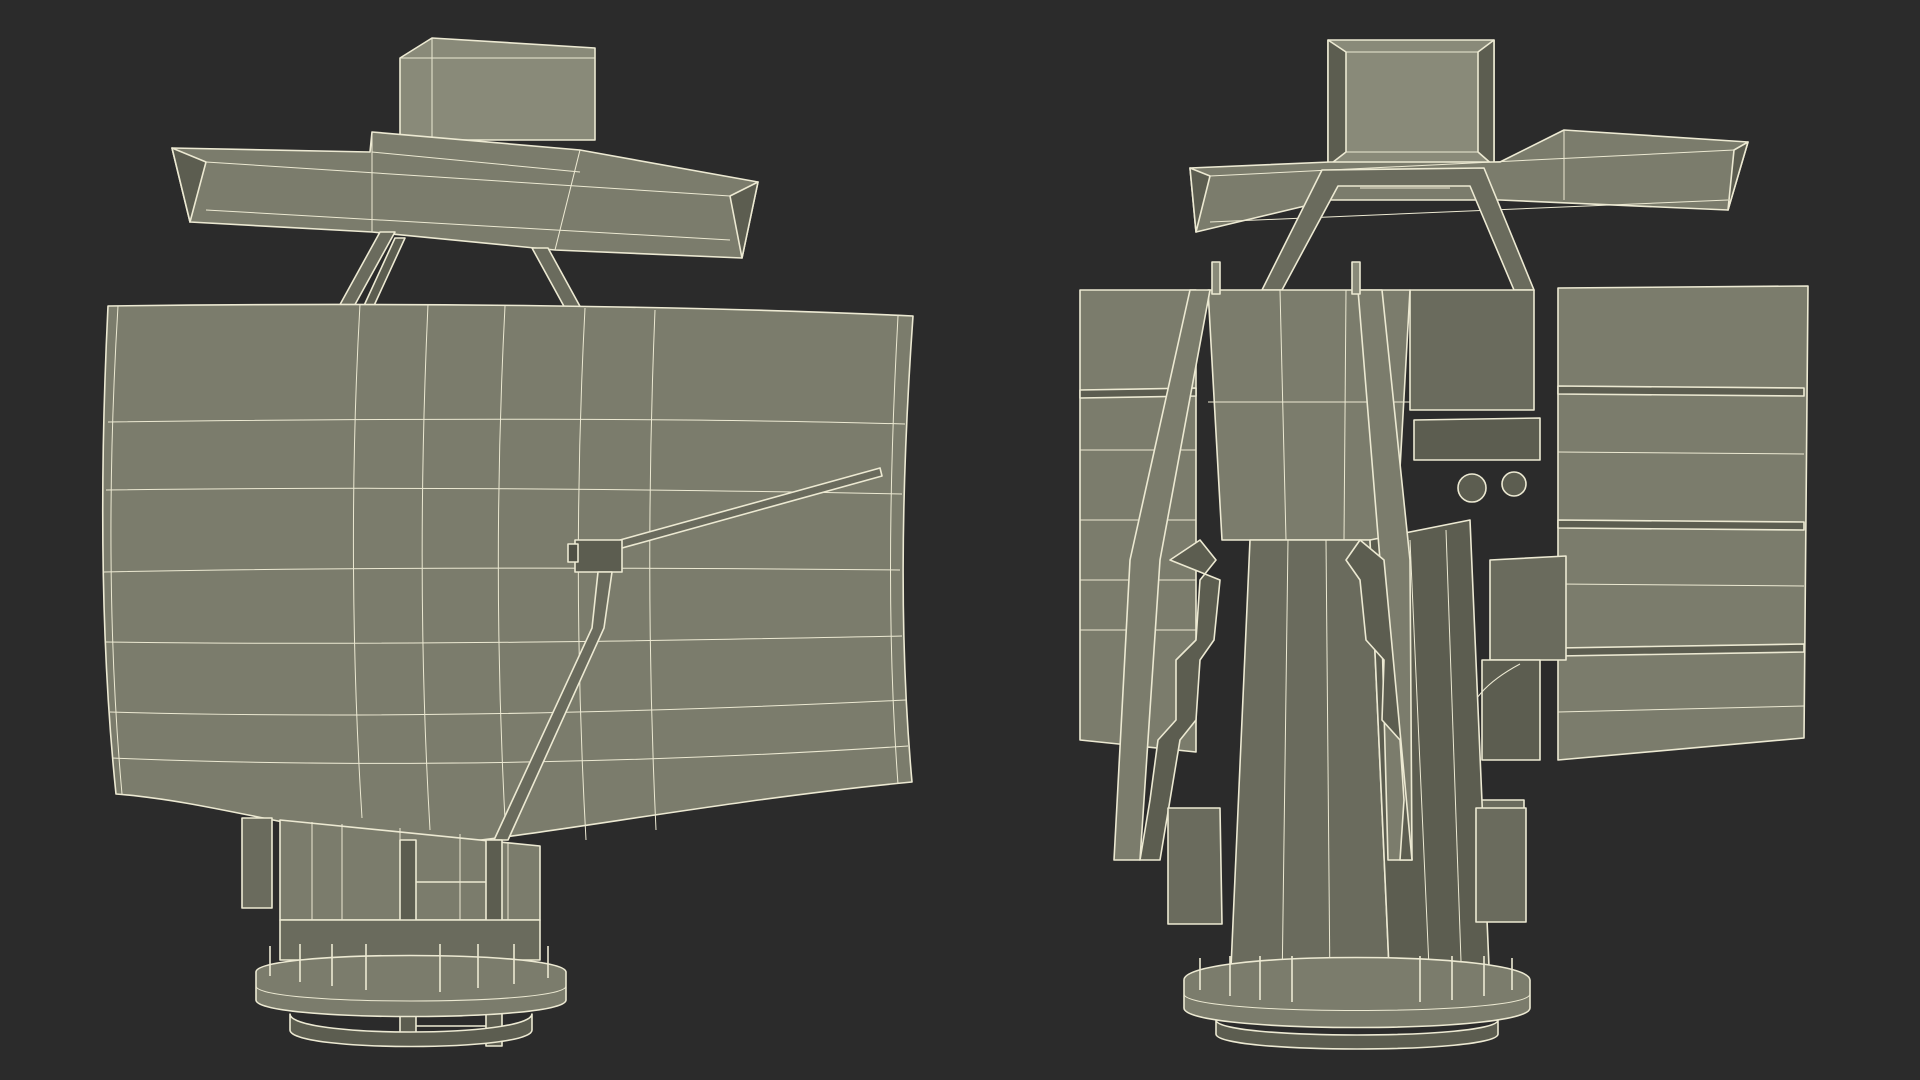 The image size is (1920, 1080). I want to click on rear-top-housing, so click(1411, 103).